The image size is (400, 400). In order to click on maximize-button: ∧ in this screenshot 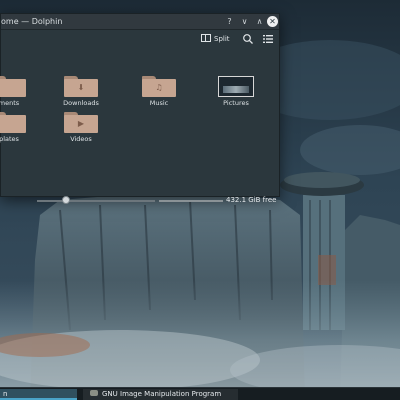, I will do `click(259, 21)`.